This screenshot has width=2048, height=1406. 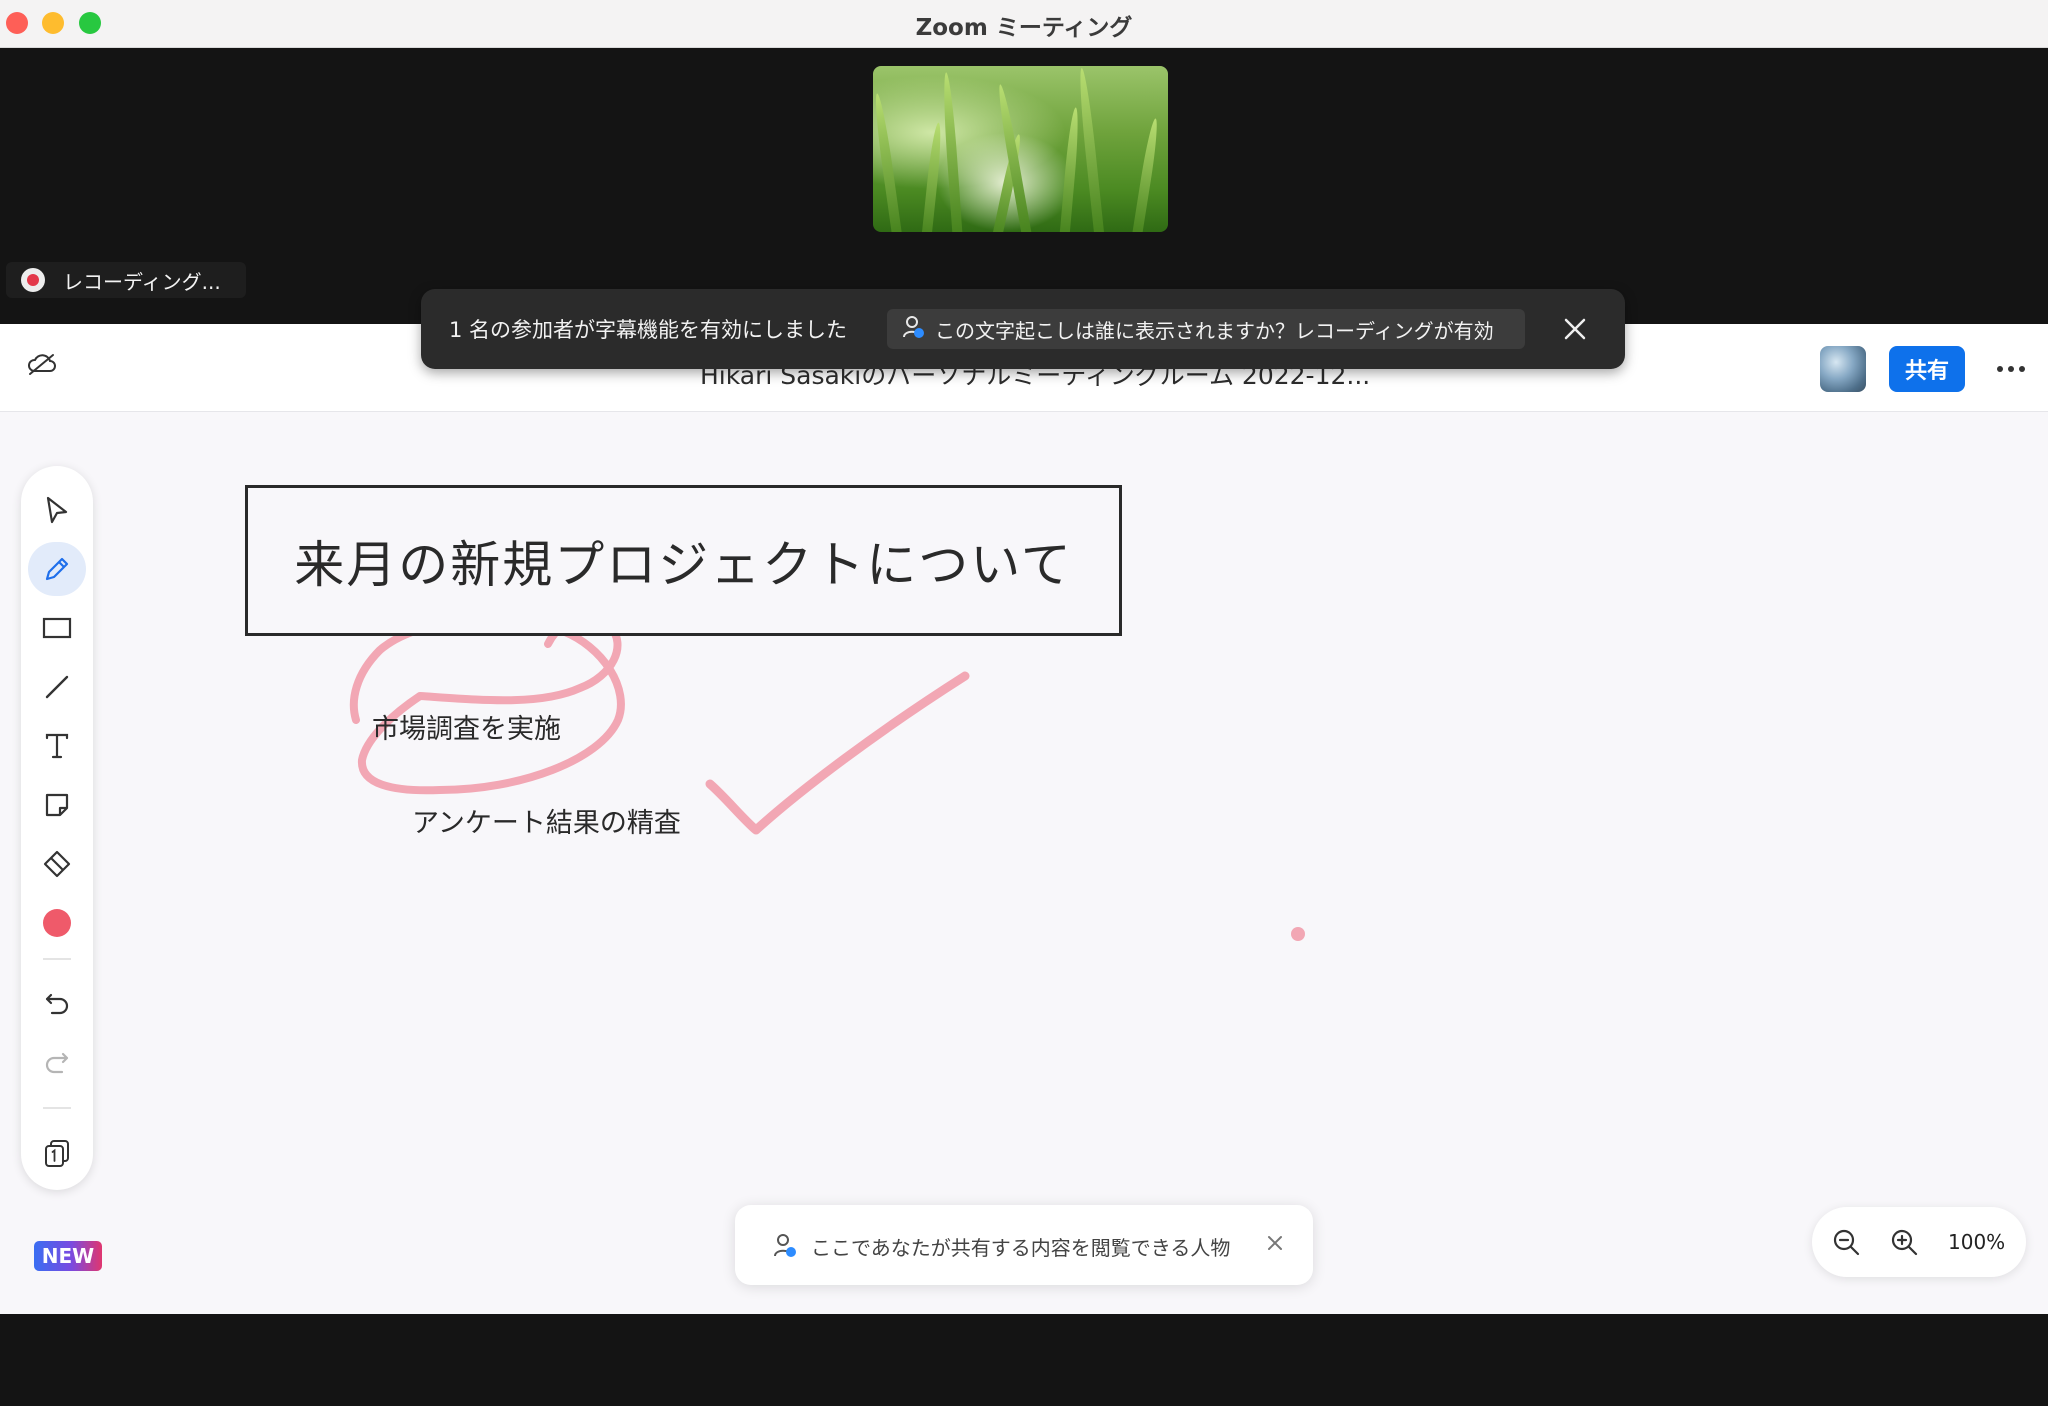 I want to click on line-tool-button, so click(x=57, y=687).